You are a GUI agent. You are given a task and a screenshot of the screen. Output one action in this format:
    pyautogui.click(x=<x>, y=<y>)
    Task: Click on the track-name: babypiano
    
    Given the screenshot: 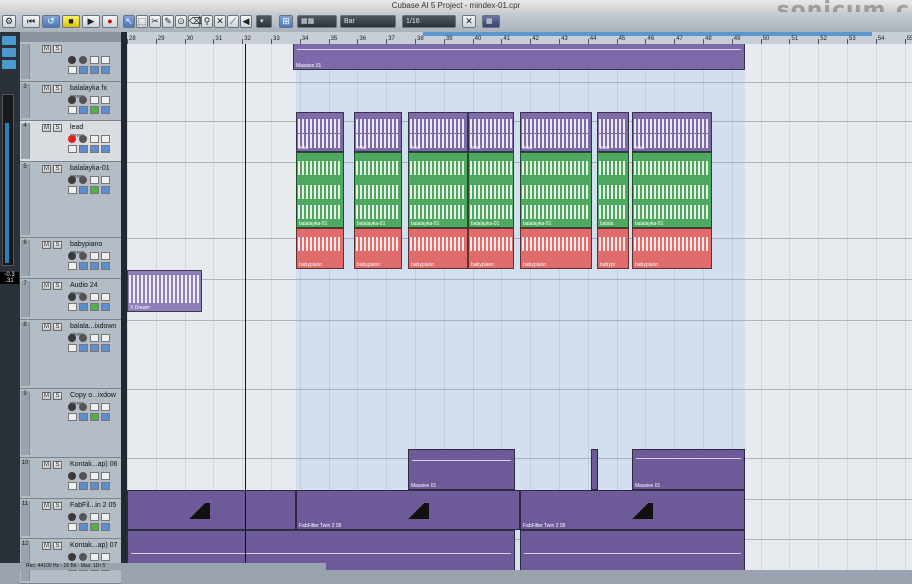 What is the action you would take?
    pyautogui.click(x=86, y=244)
    